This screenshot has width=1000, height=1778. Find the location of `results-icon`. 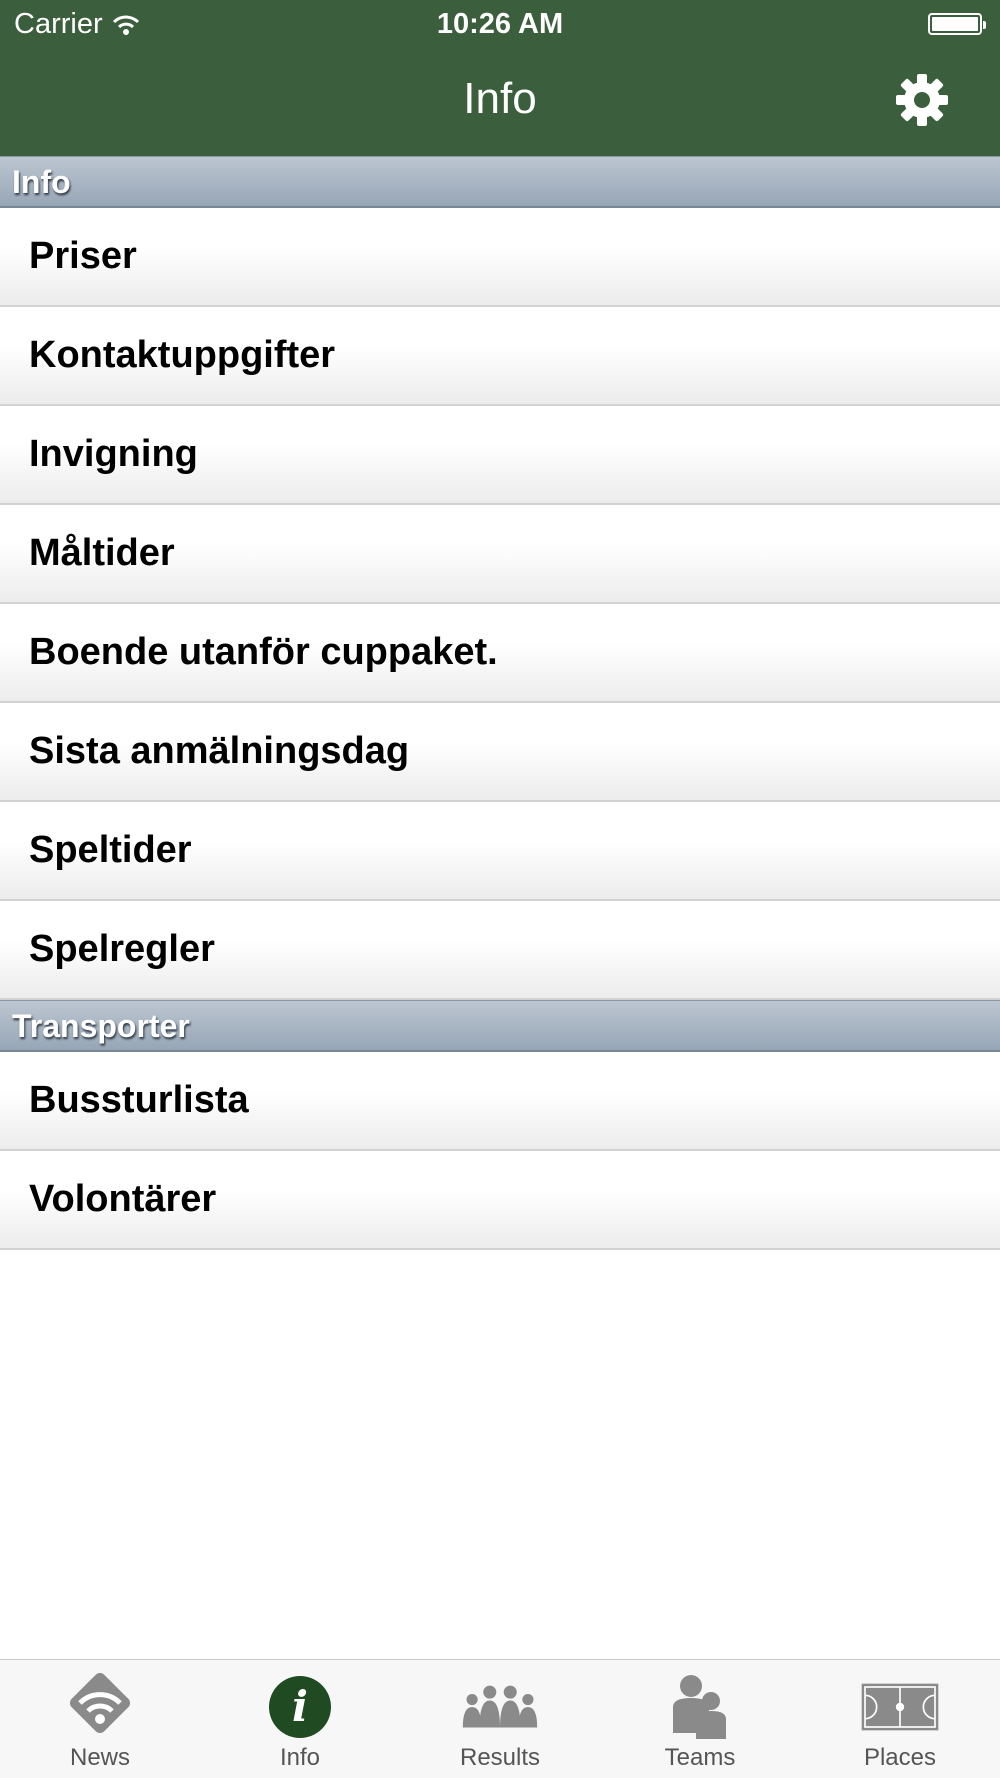

results-icon is located at coordinates (500, 1706).